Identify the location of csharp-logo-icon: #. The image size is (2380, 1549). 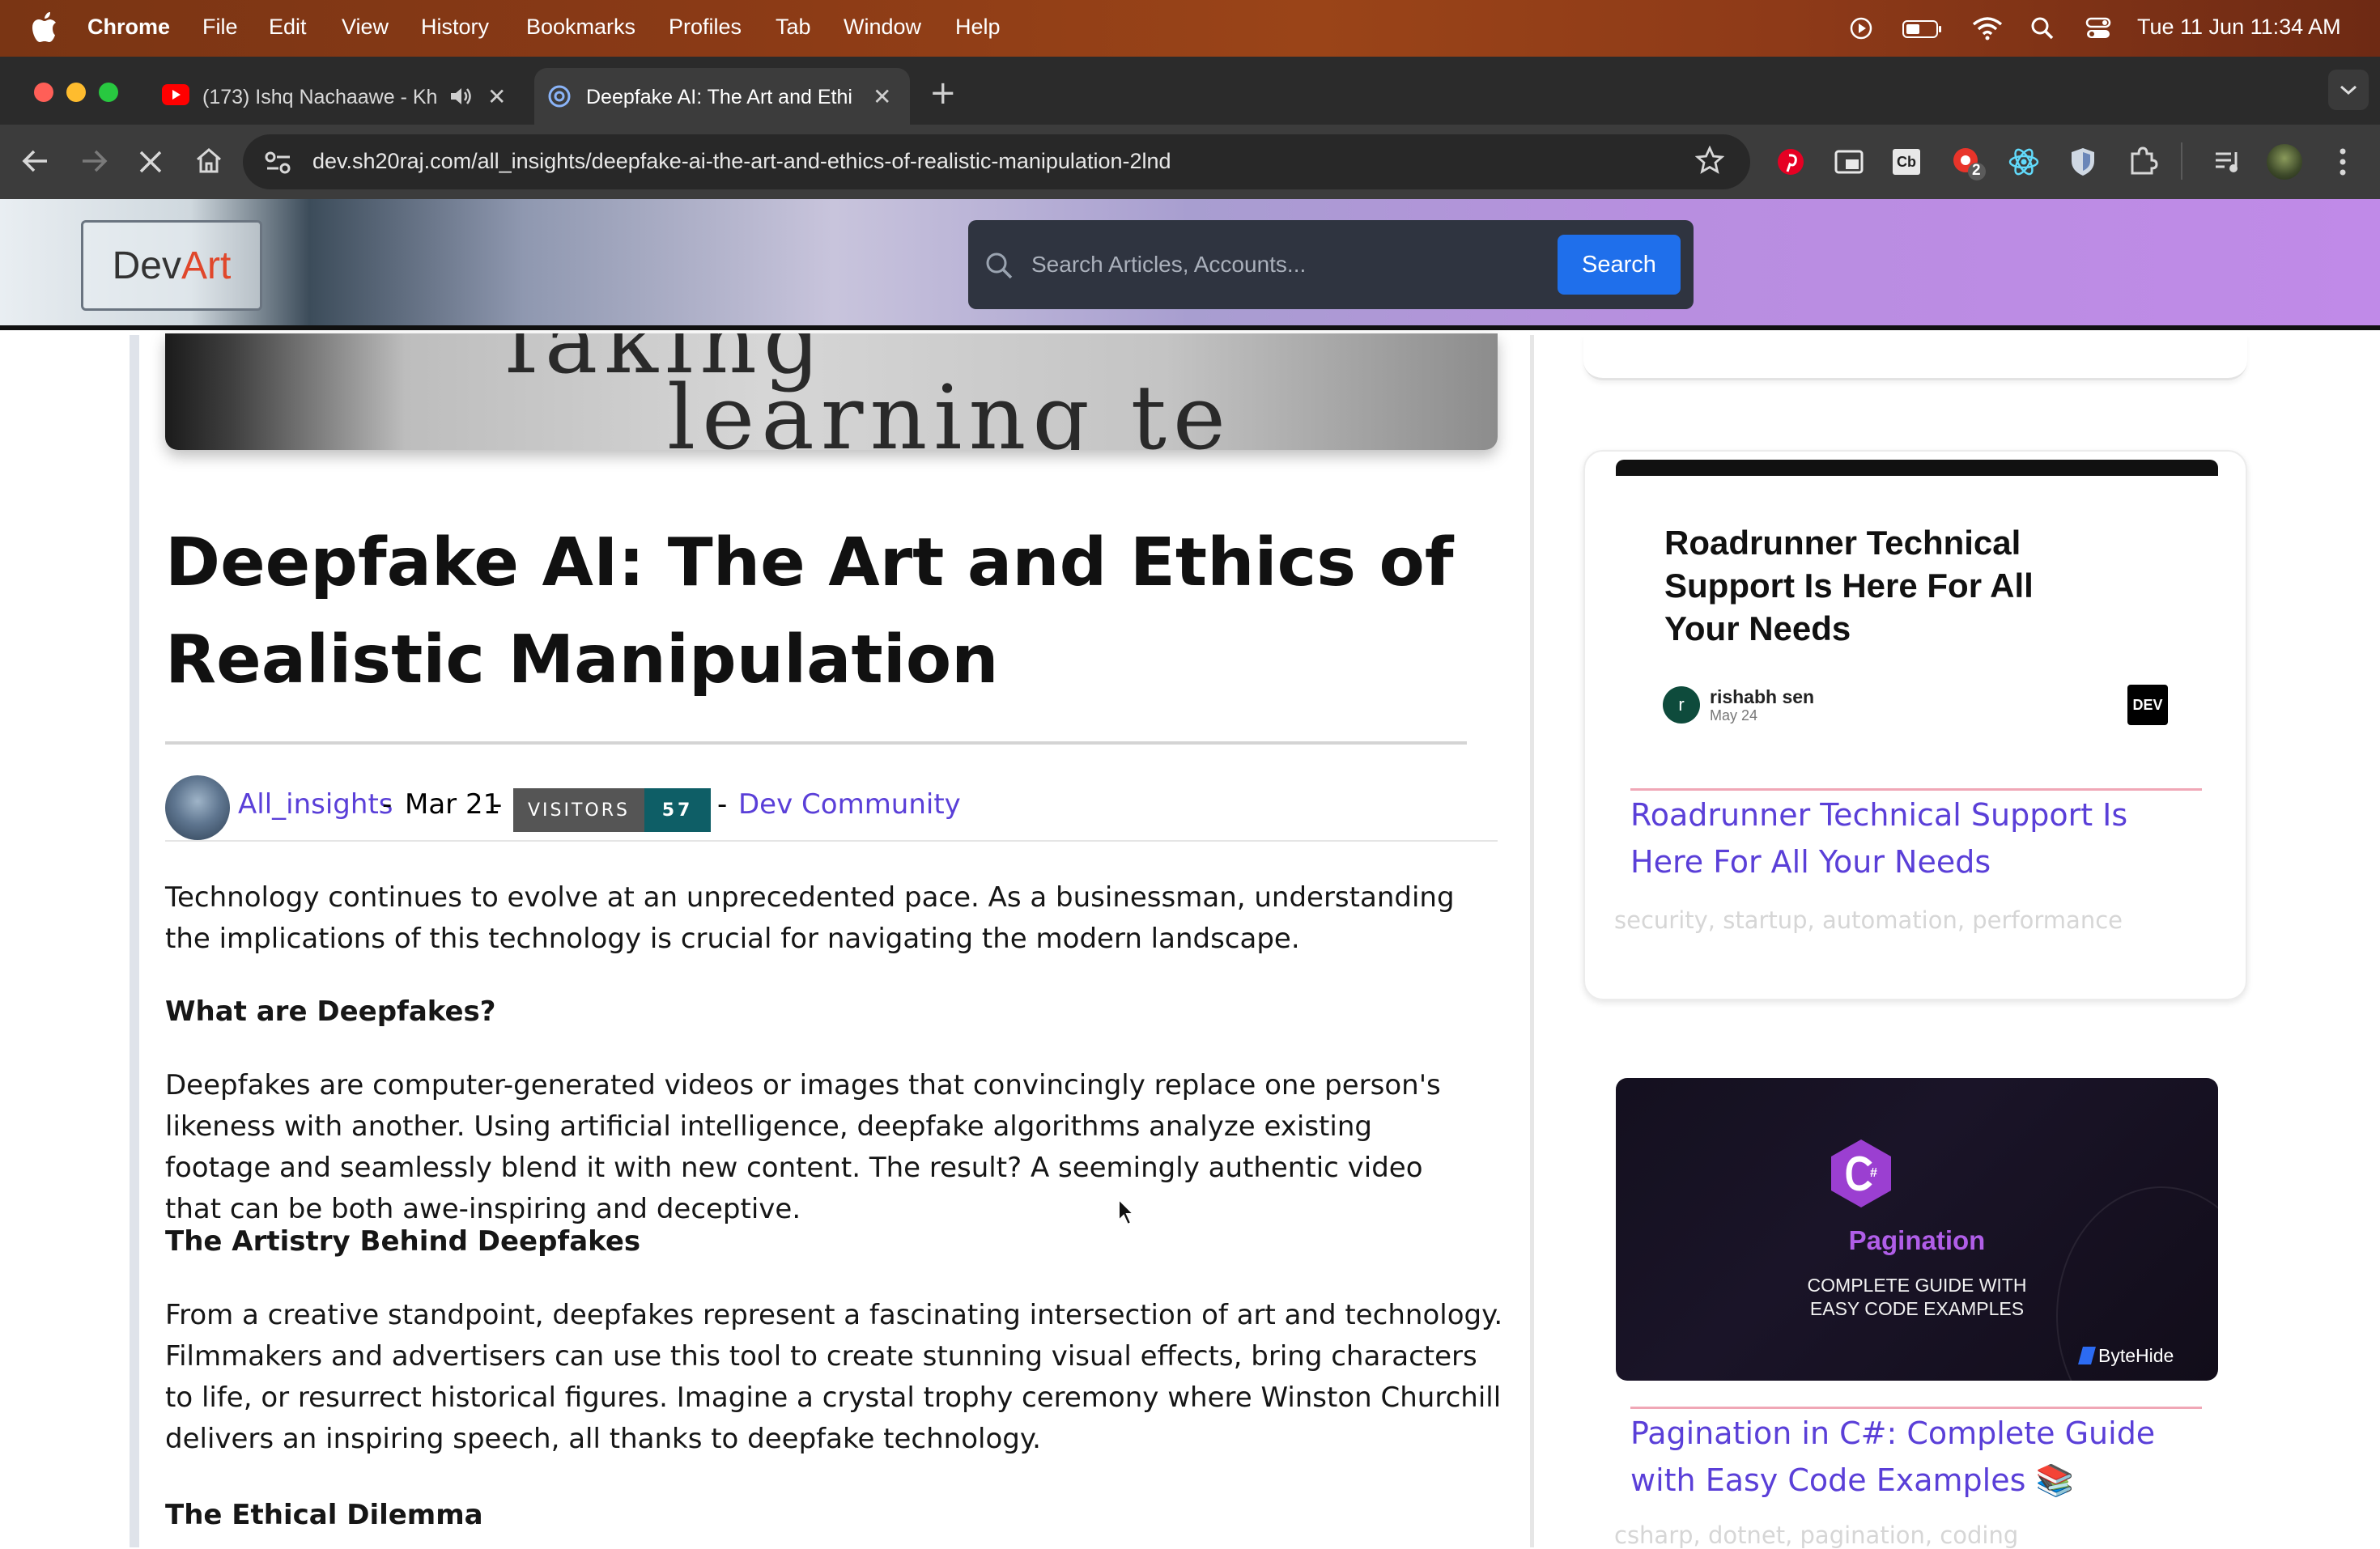
(1861, 1173).